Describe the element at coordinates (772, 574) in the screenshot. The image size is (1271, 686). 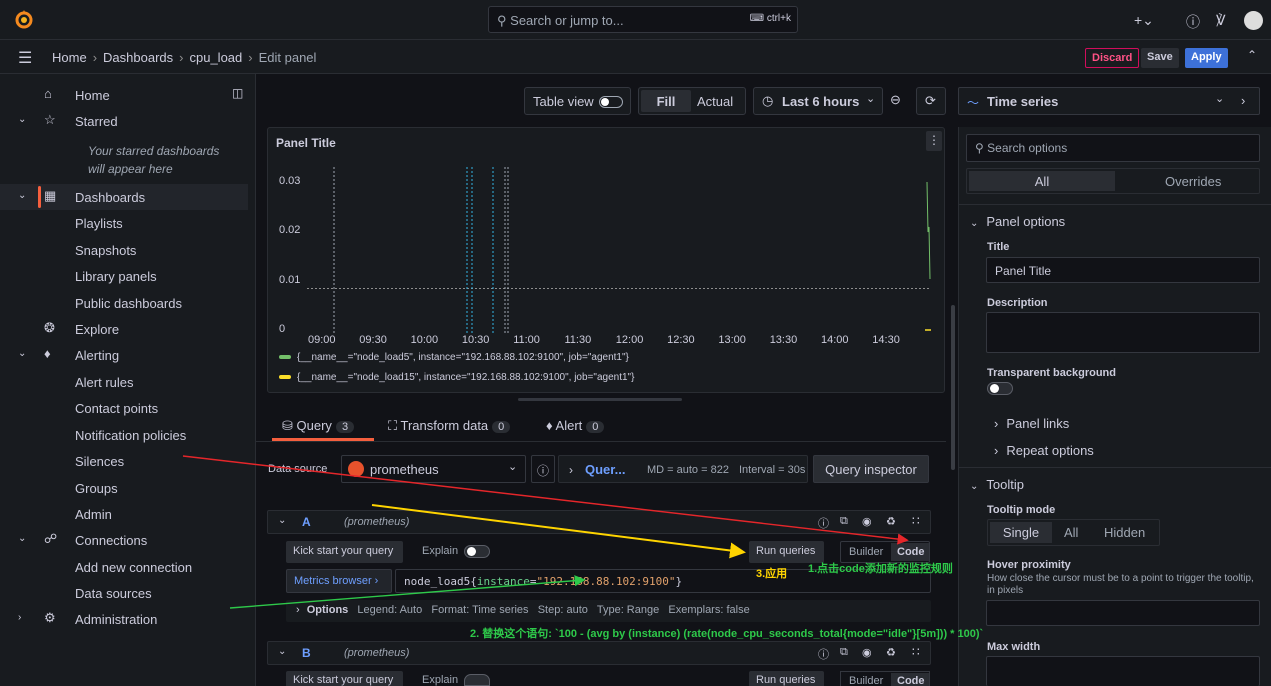
I see `annotation-step3: 3.应用` at that location.